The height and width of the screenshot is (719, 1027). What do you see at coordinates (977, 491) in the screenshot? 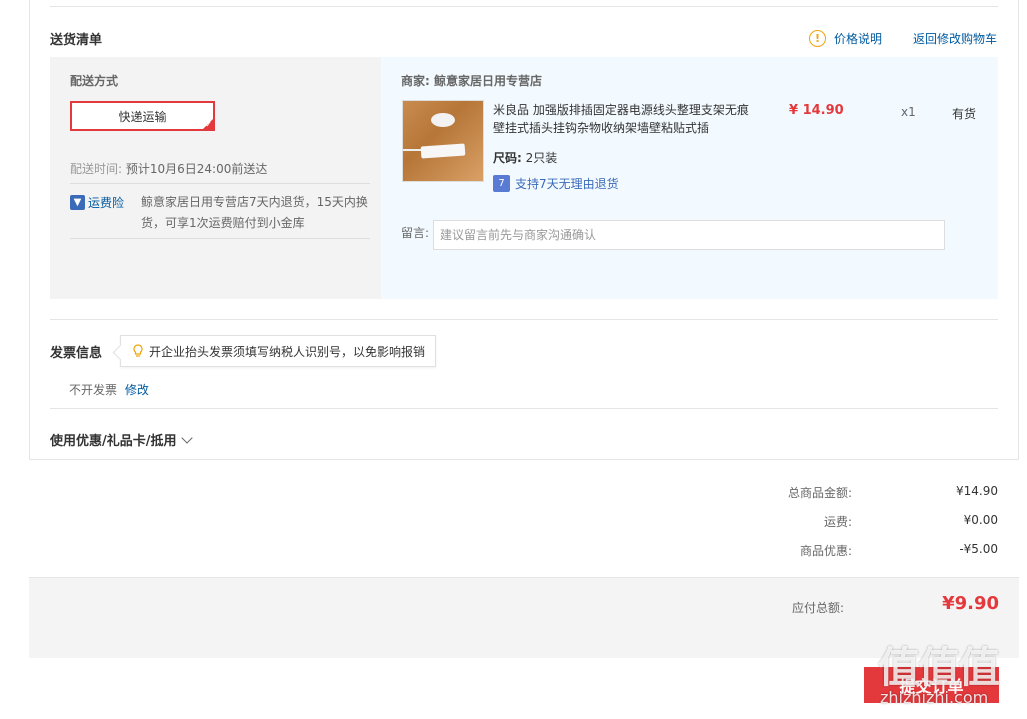
I see `summary-value: ¥14.90` at bounding box center [977, 491].